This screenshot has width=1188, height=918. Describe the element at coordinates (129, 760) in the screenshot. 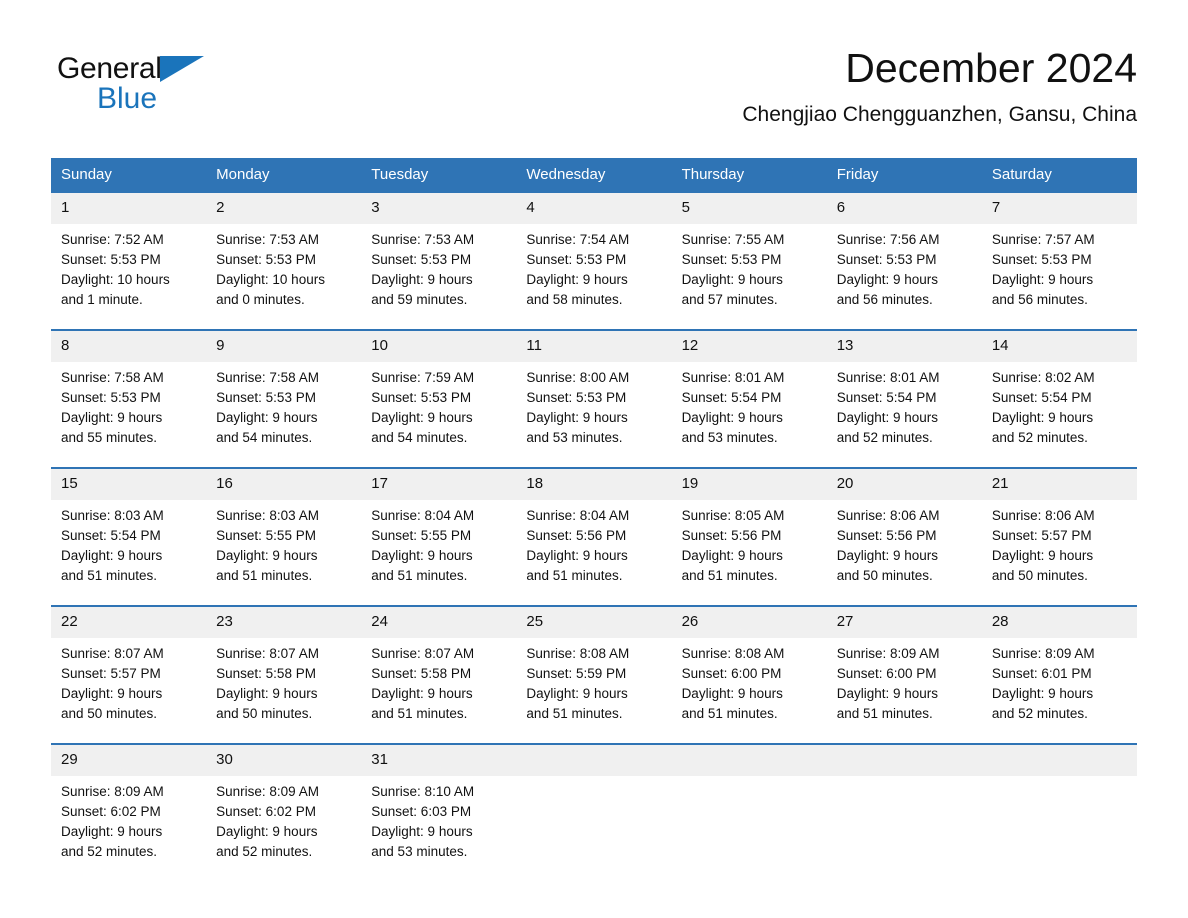

I see `day-number: 29` at that location.